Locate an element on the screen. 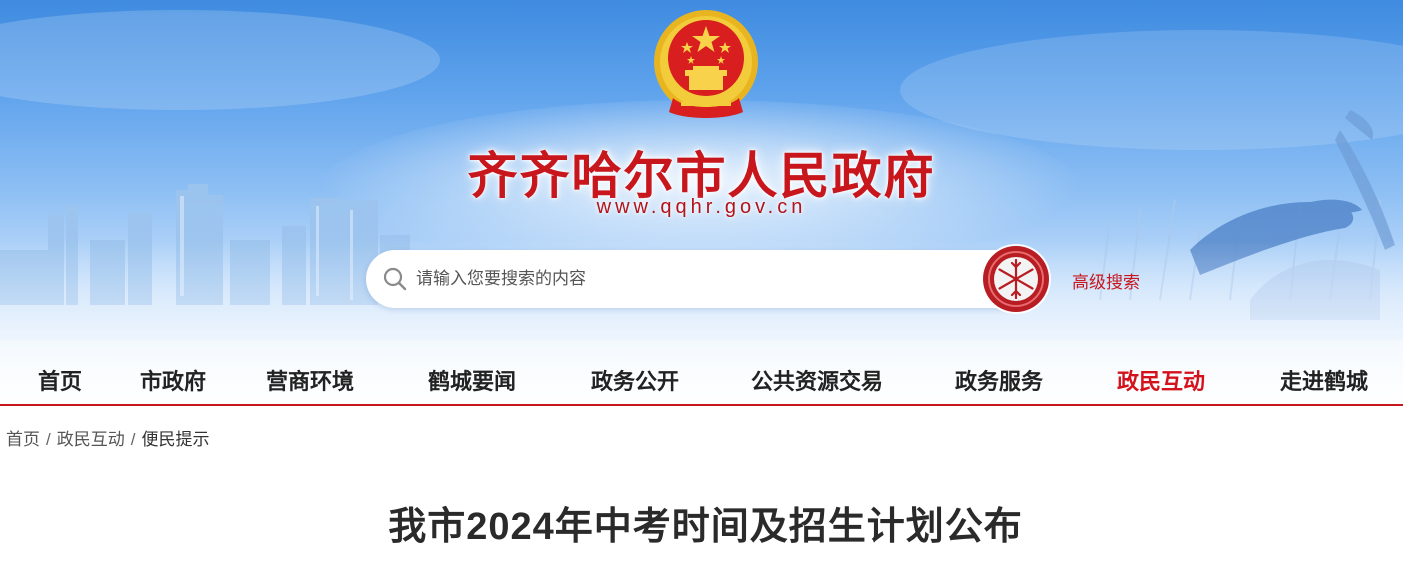  nav-item-government-services: 政务服务 is located at coordinates (999, 380).